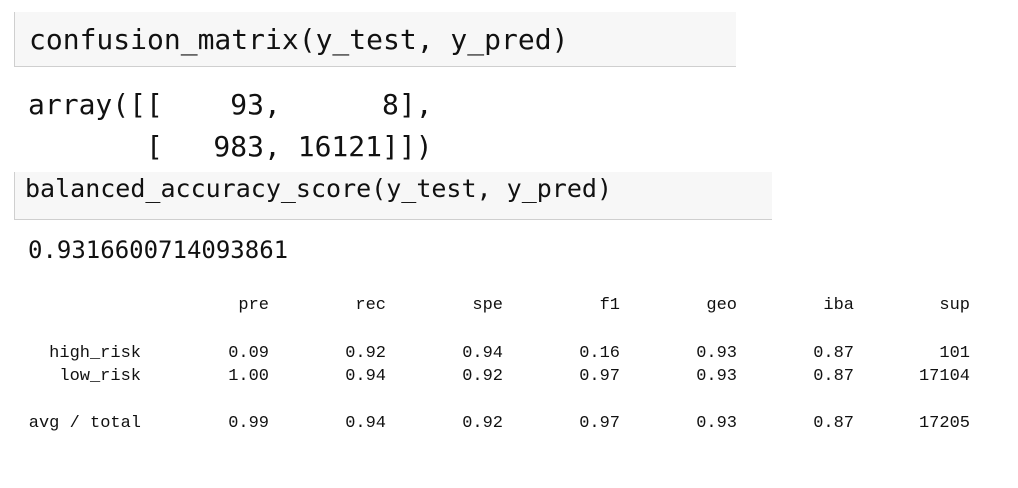  Describe the element at coordinates (253, 305) in the screenshot. I see `report-header-pre: pre` at that location.